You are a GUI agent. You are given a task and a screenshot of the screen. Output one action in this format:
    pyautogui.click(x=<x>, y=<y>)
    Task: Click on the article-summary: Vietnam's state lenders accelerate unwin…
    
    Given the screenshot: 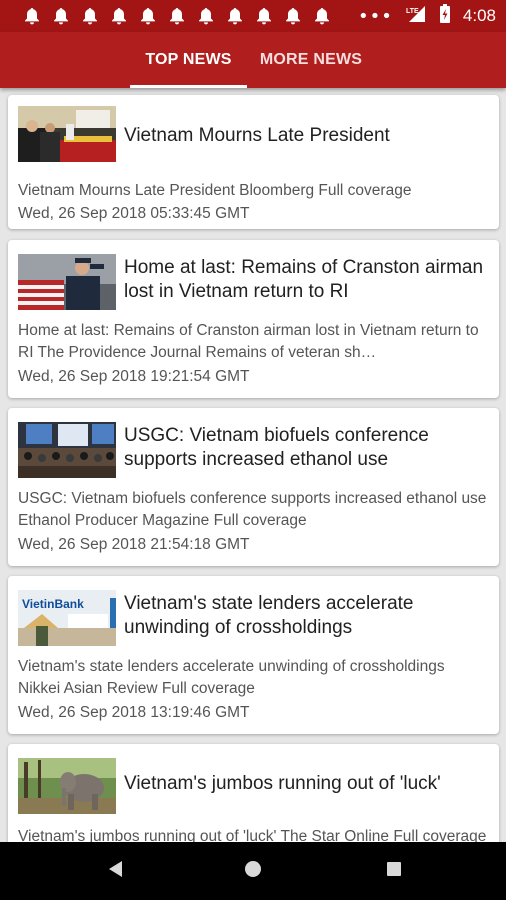 What is the action you would take?
    pyautogui.click(x=231, y=677)
    